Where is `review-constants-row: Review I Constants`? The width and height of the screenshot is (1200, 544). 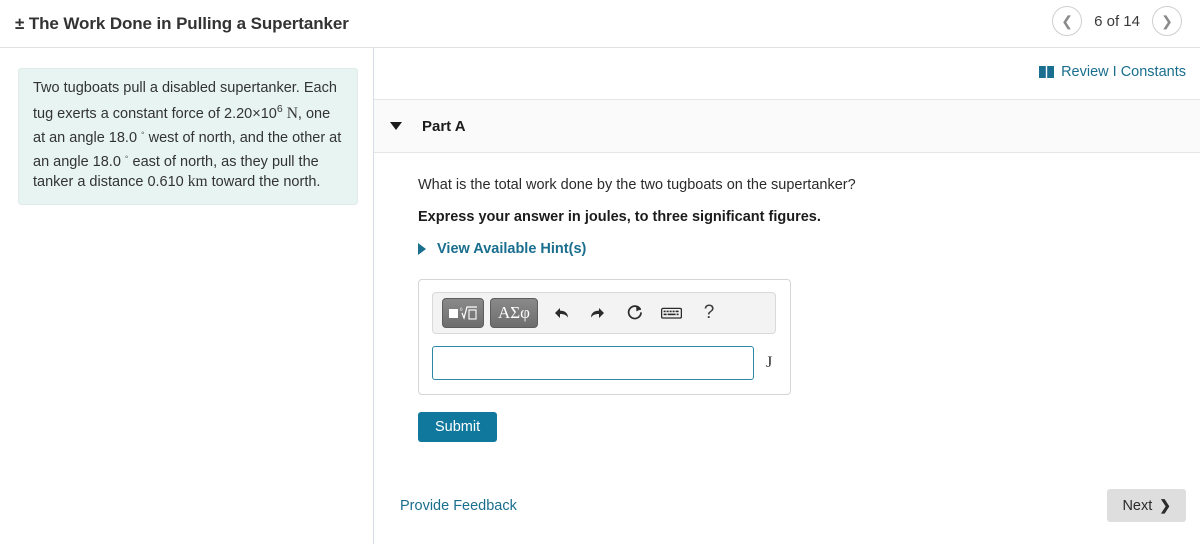
review-constants-row: Review I Constants is located at coordinates (787, 64).